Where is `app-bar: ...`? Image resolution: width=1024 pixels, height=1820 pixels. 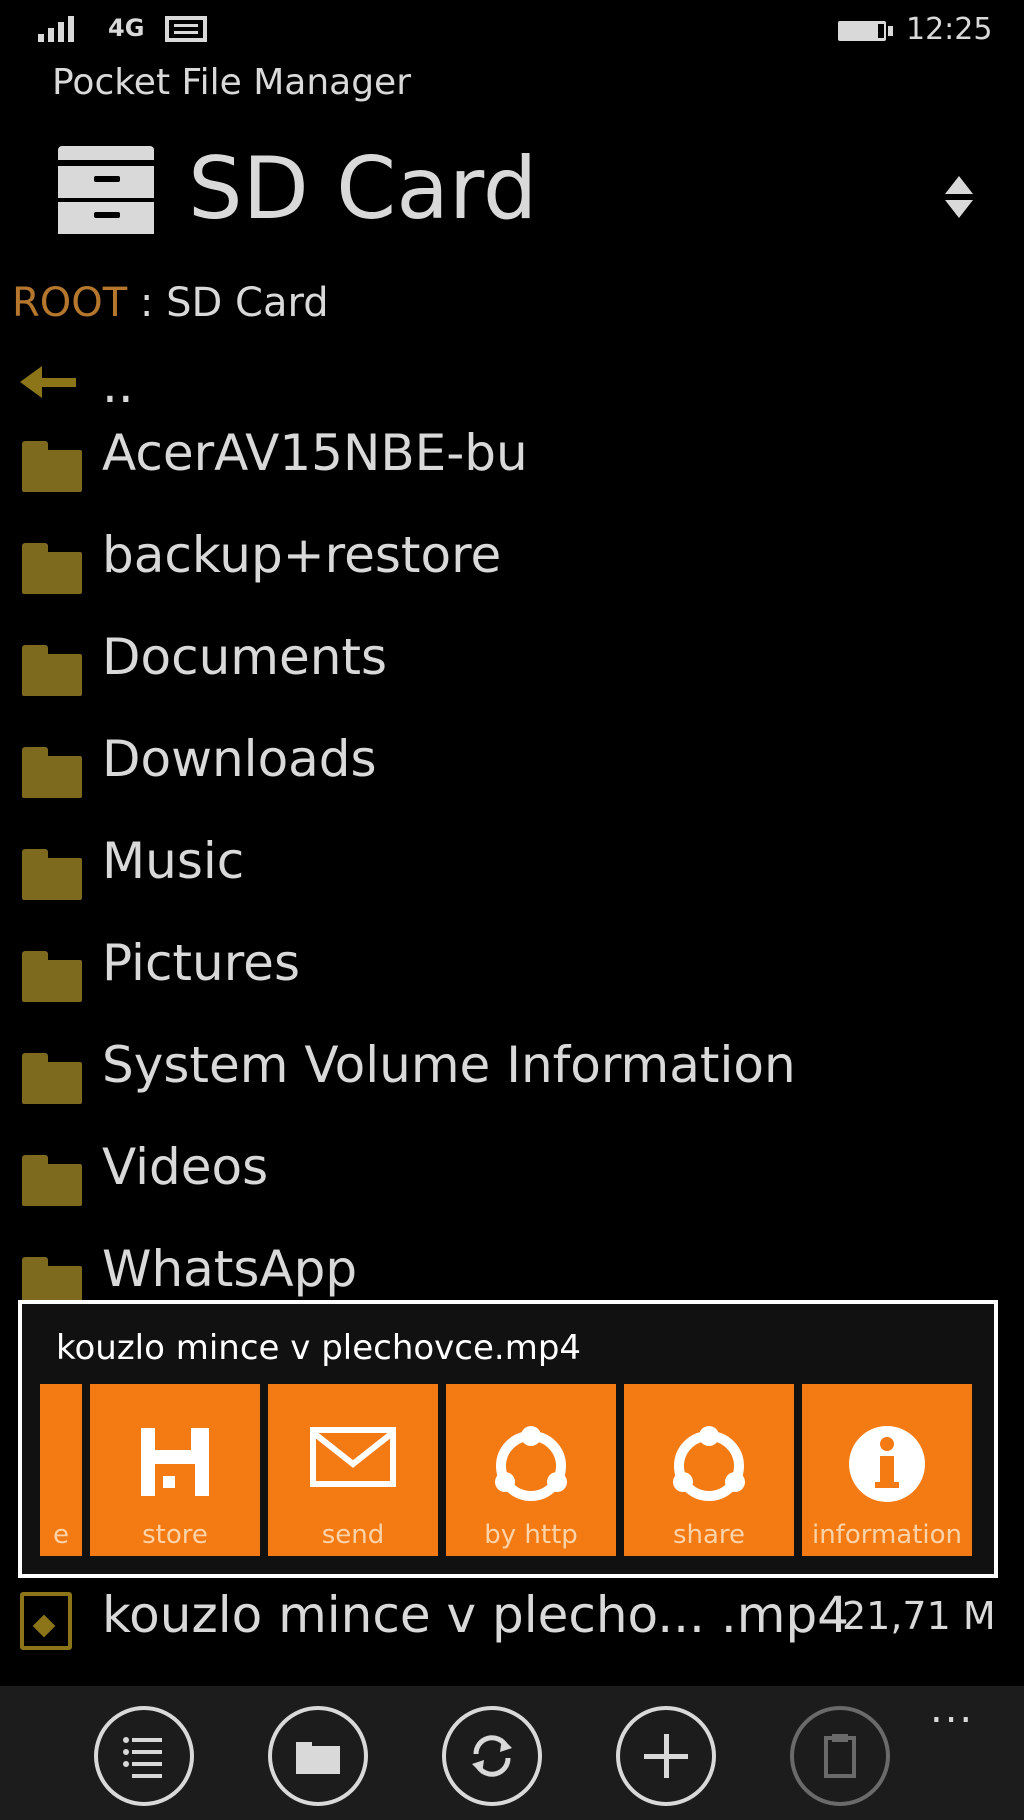 app-bar: ... is located at coordinates (512, 1753).